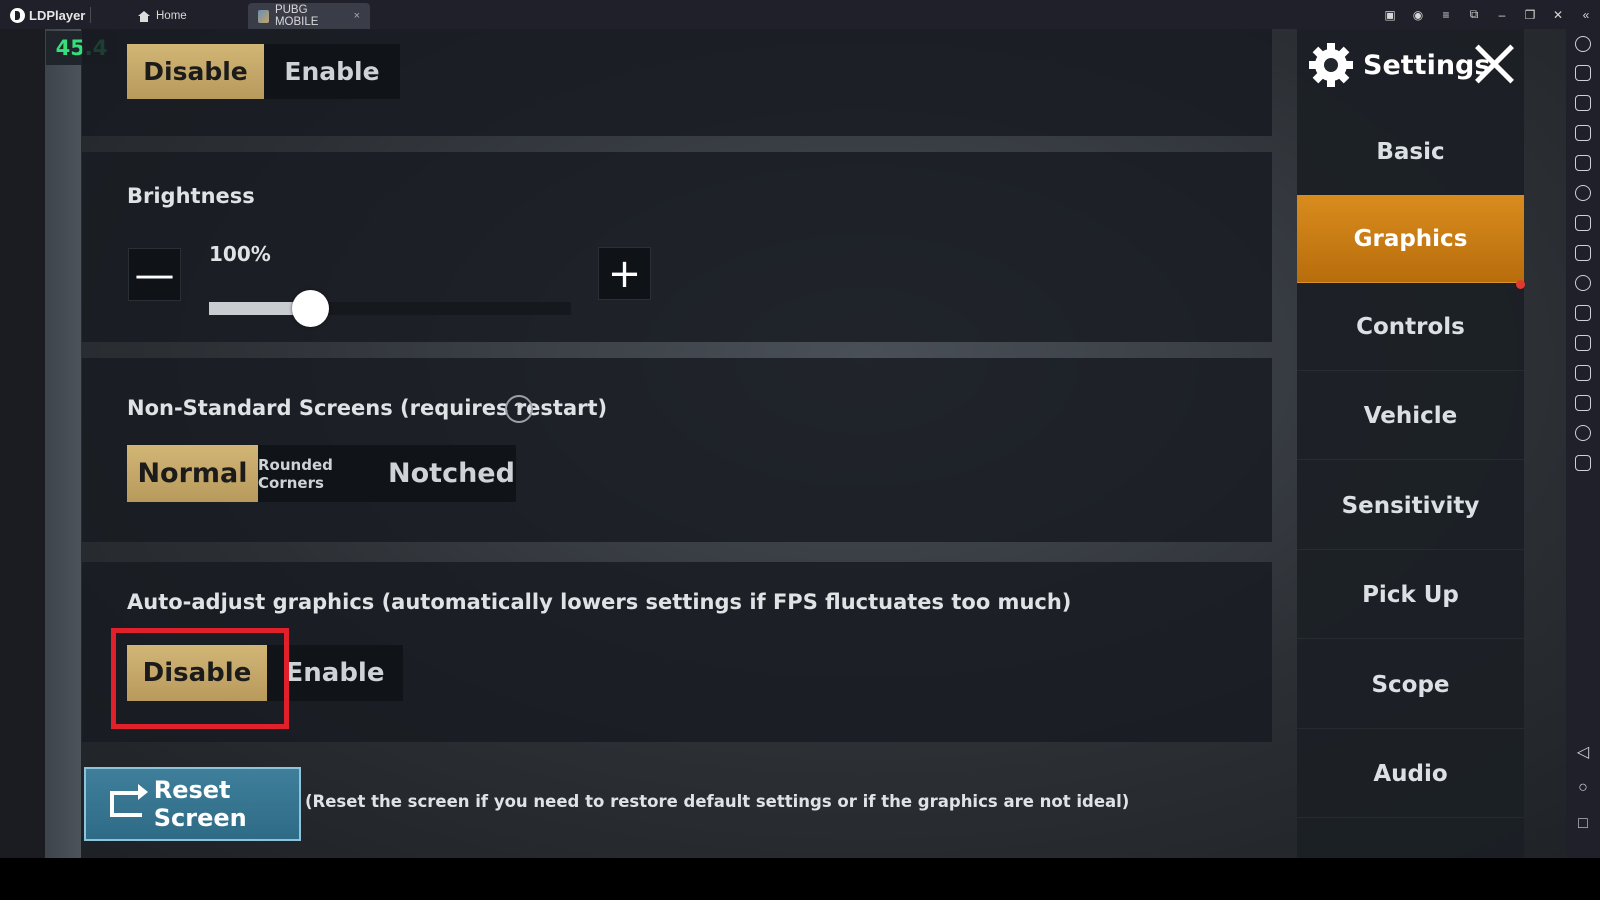  What do you see at coordinates (191, 196) in the screenshot?
I see `brightness-label: Brightness` at bounding box center [191, 196].